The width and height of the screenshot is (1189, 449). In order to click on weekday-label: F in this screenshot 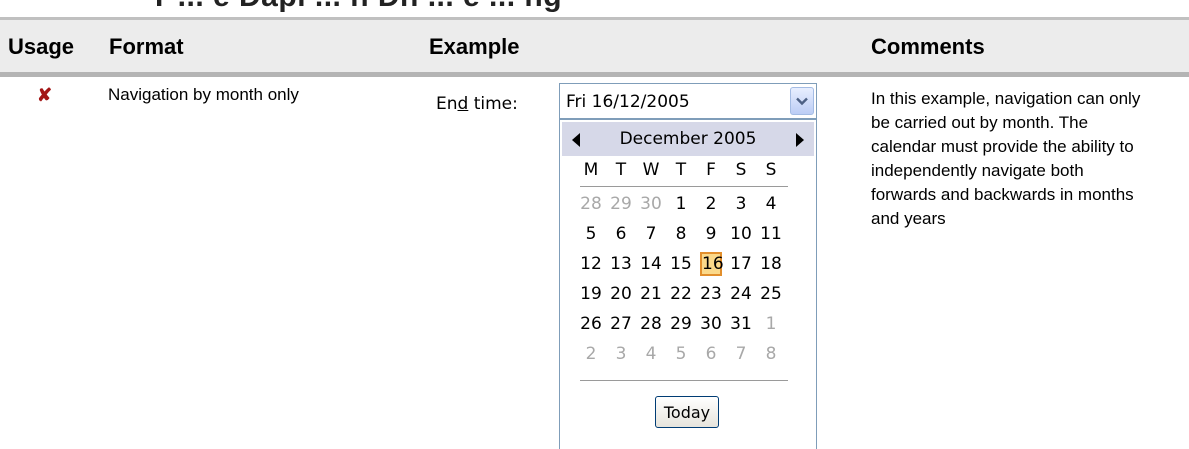, I will do `click(711, 170)`.